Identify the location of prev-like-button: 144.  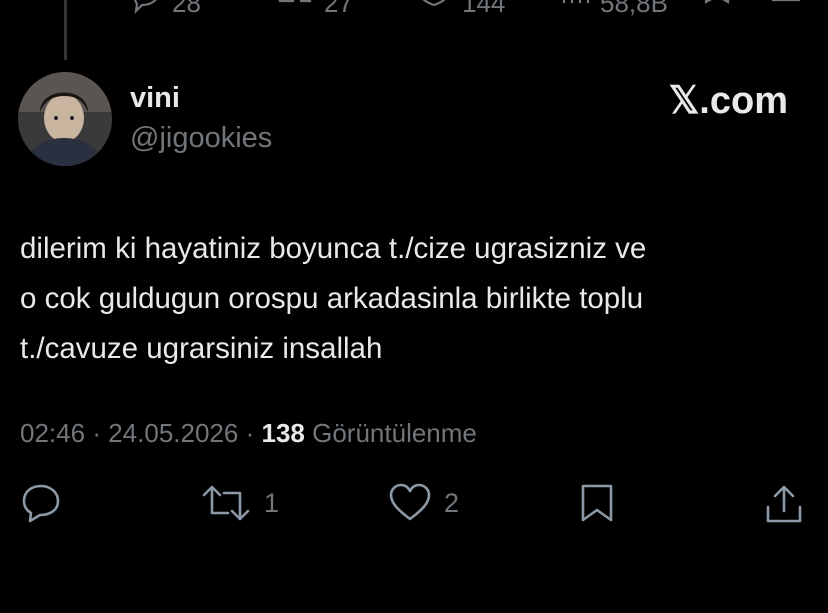
(459, 9).